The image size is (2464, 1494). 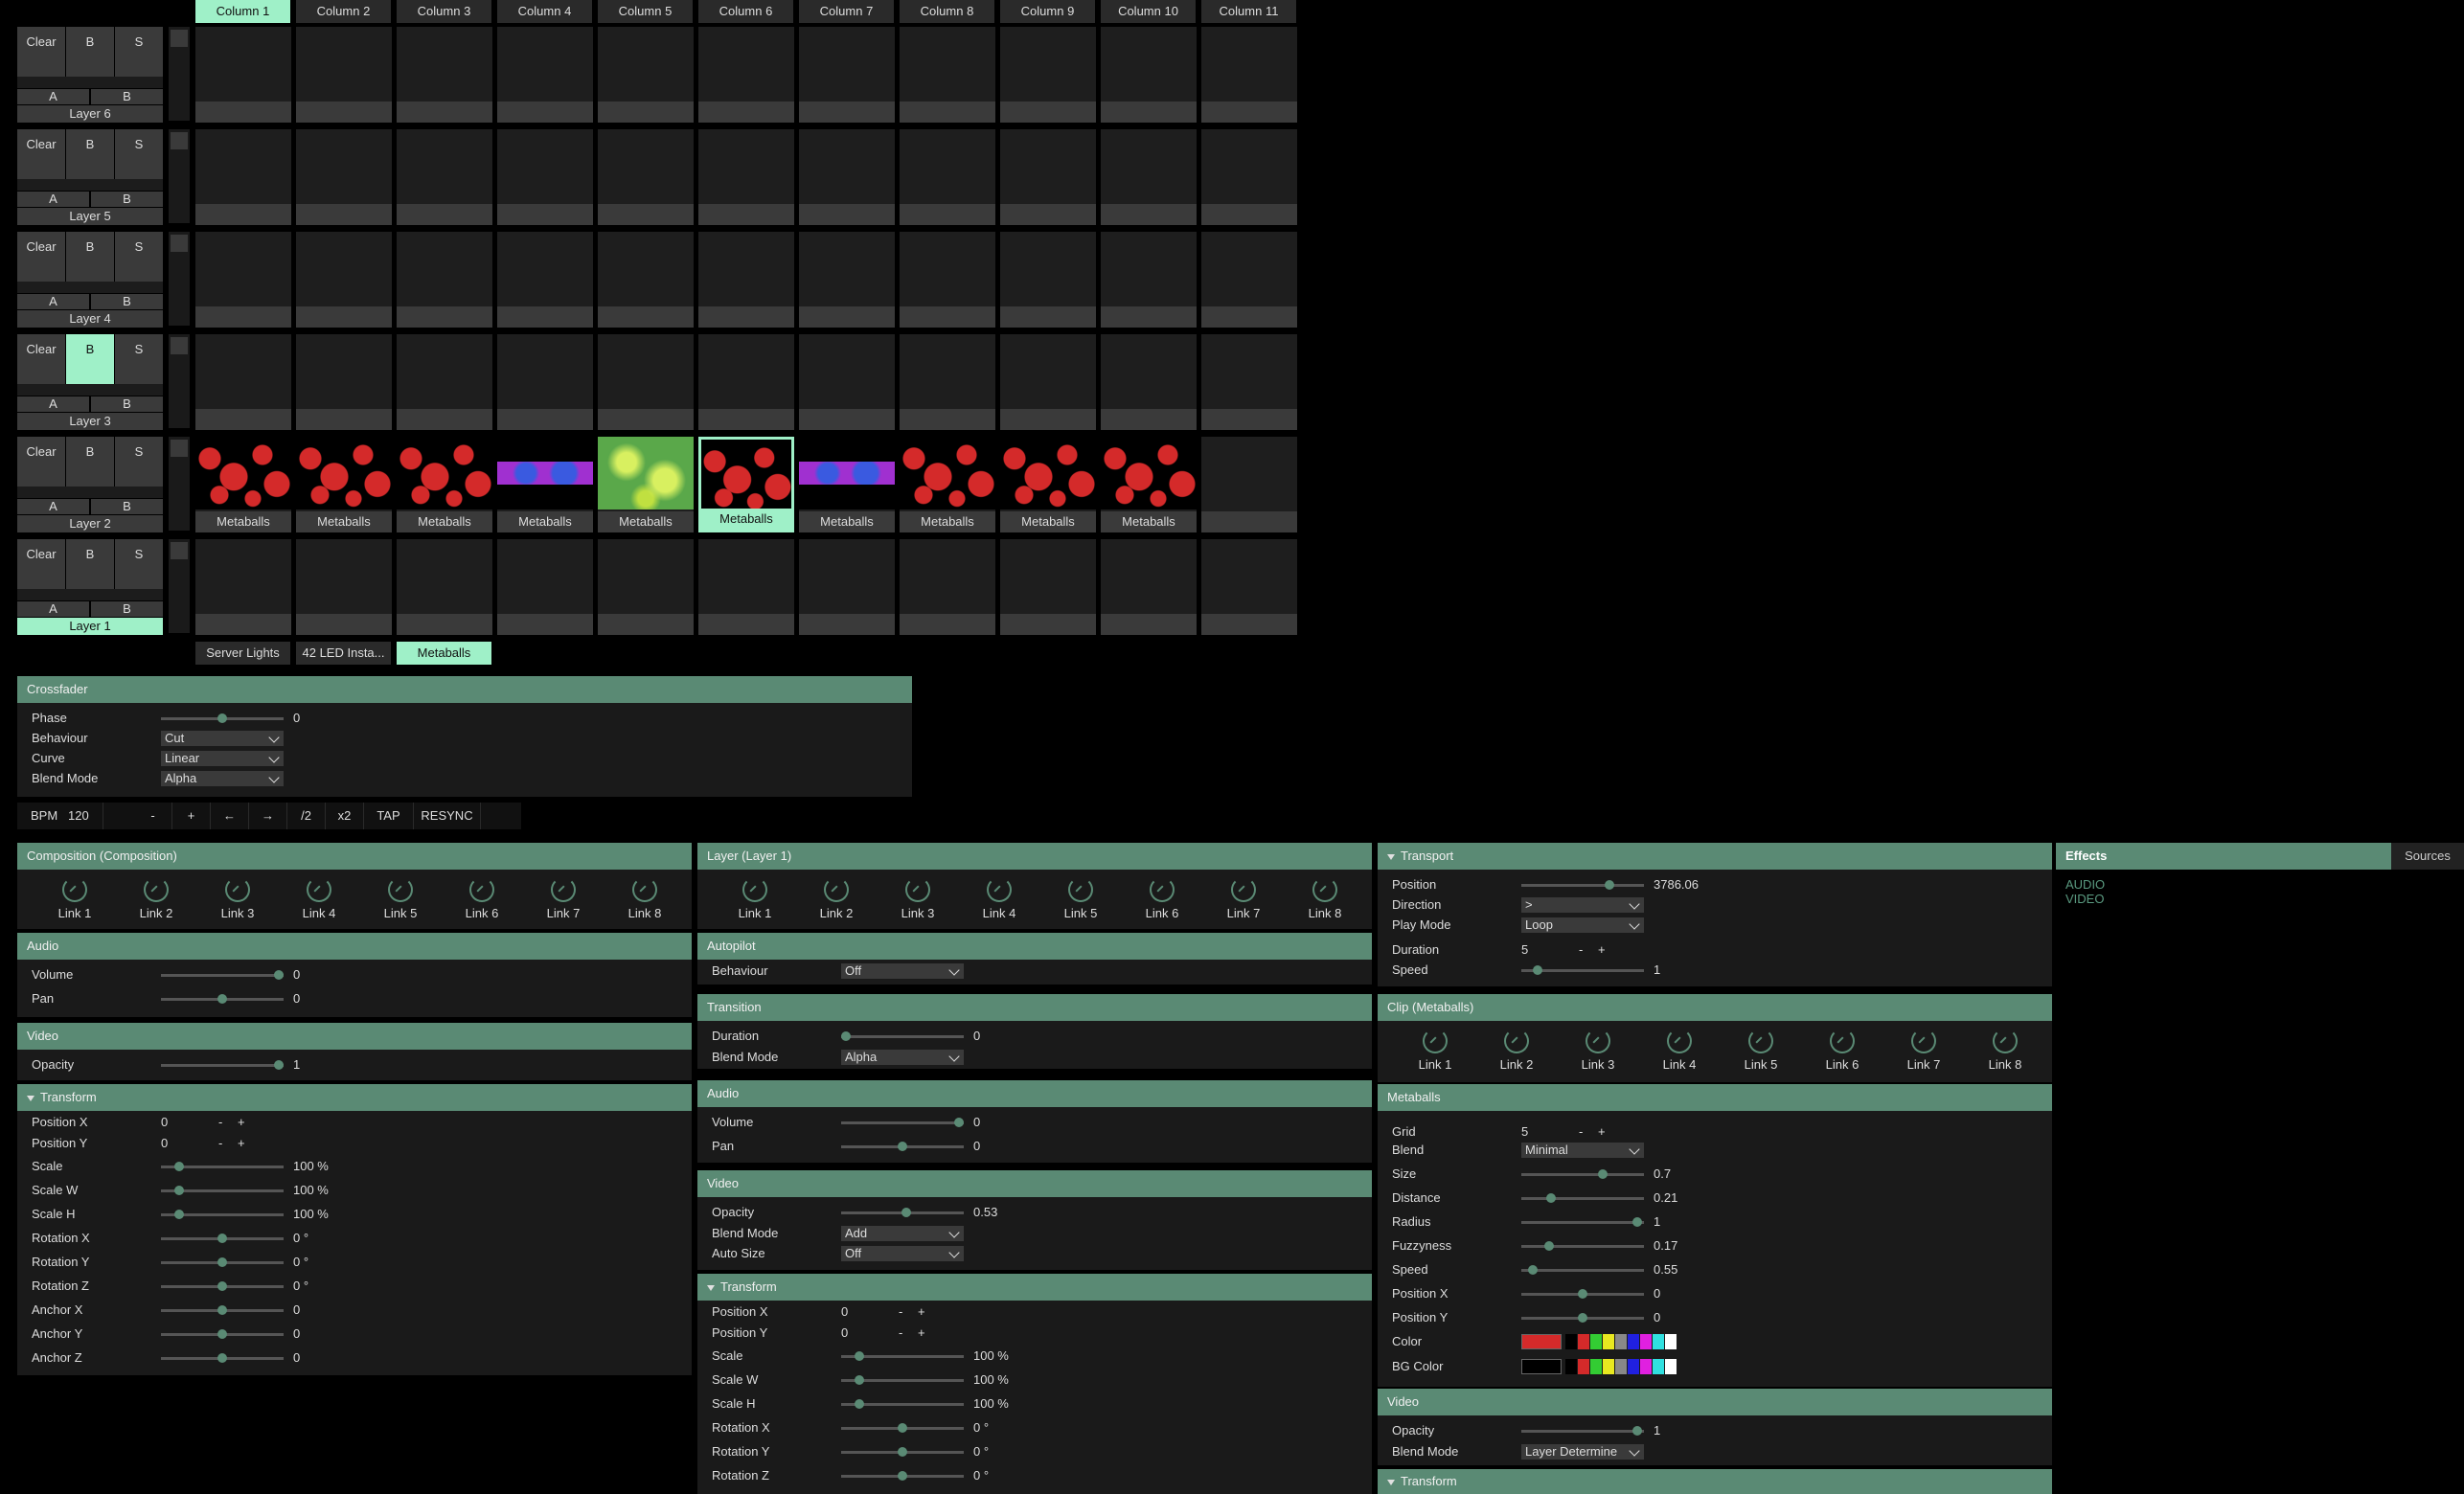 I want to click on nudge-right-button: →, so click(x=268, y=816).